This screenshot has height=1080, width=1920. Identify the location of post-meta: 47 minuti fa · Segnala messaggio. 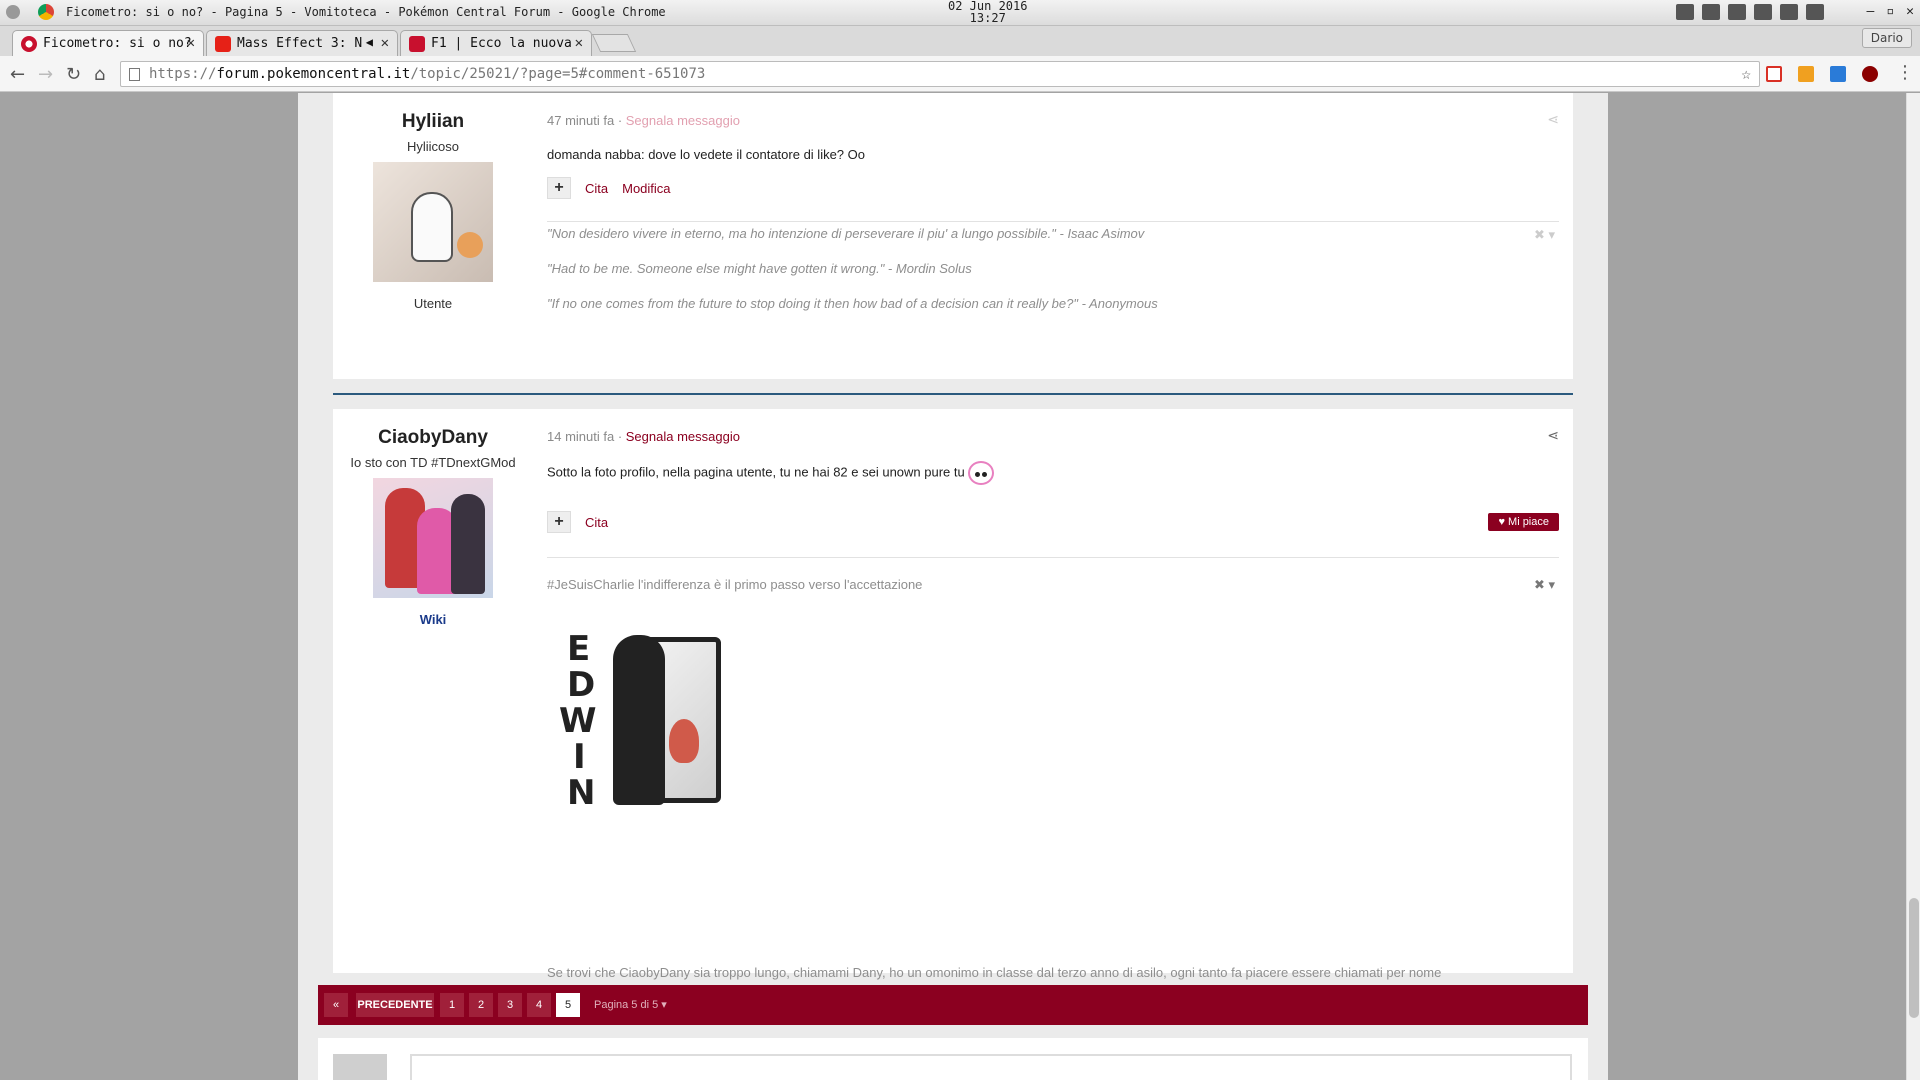
(643, 120).